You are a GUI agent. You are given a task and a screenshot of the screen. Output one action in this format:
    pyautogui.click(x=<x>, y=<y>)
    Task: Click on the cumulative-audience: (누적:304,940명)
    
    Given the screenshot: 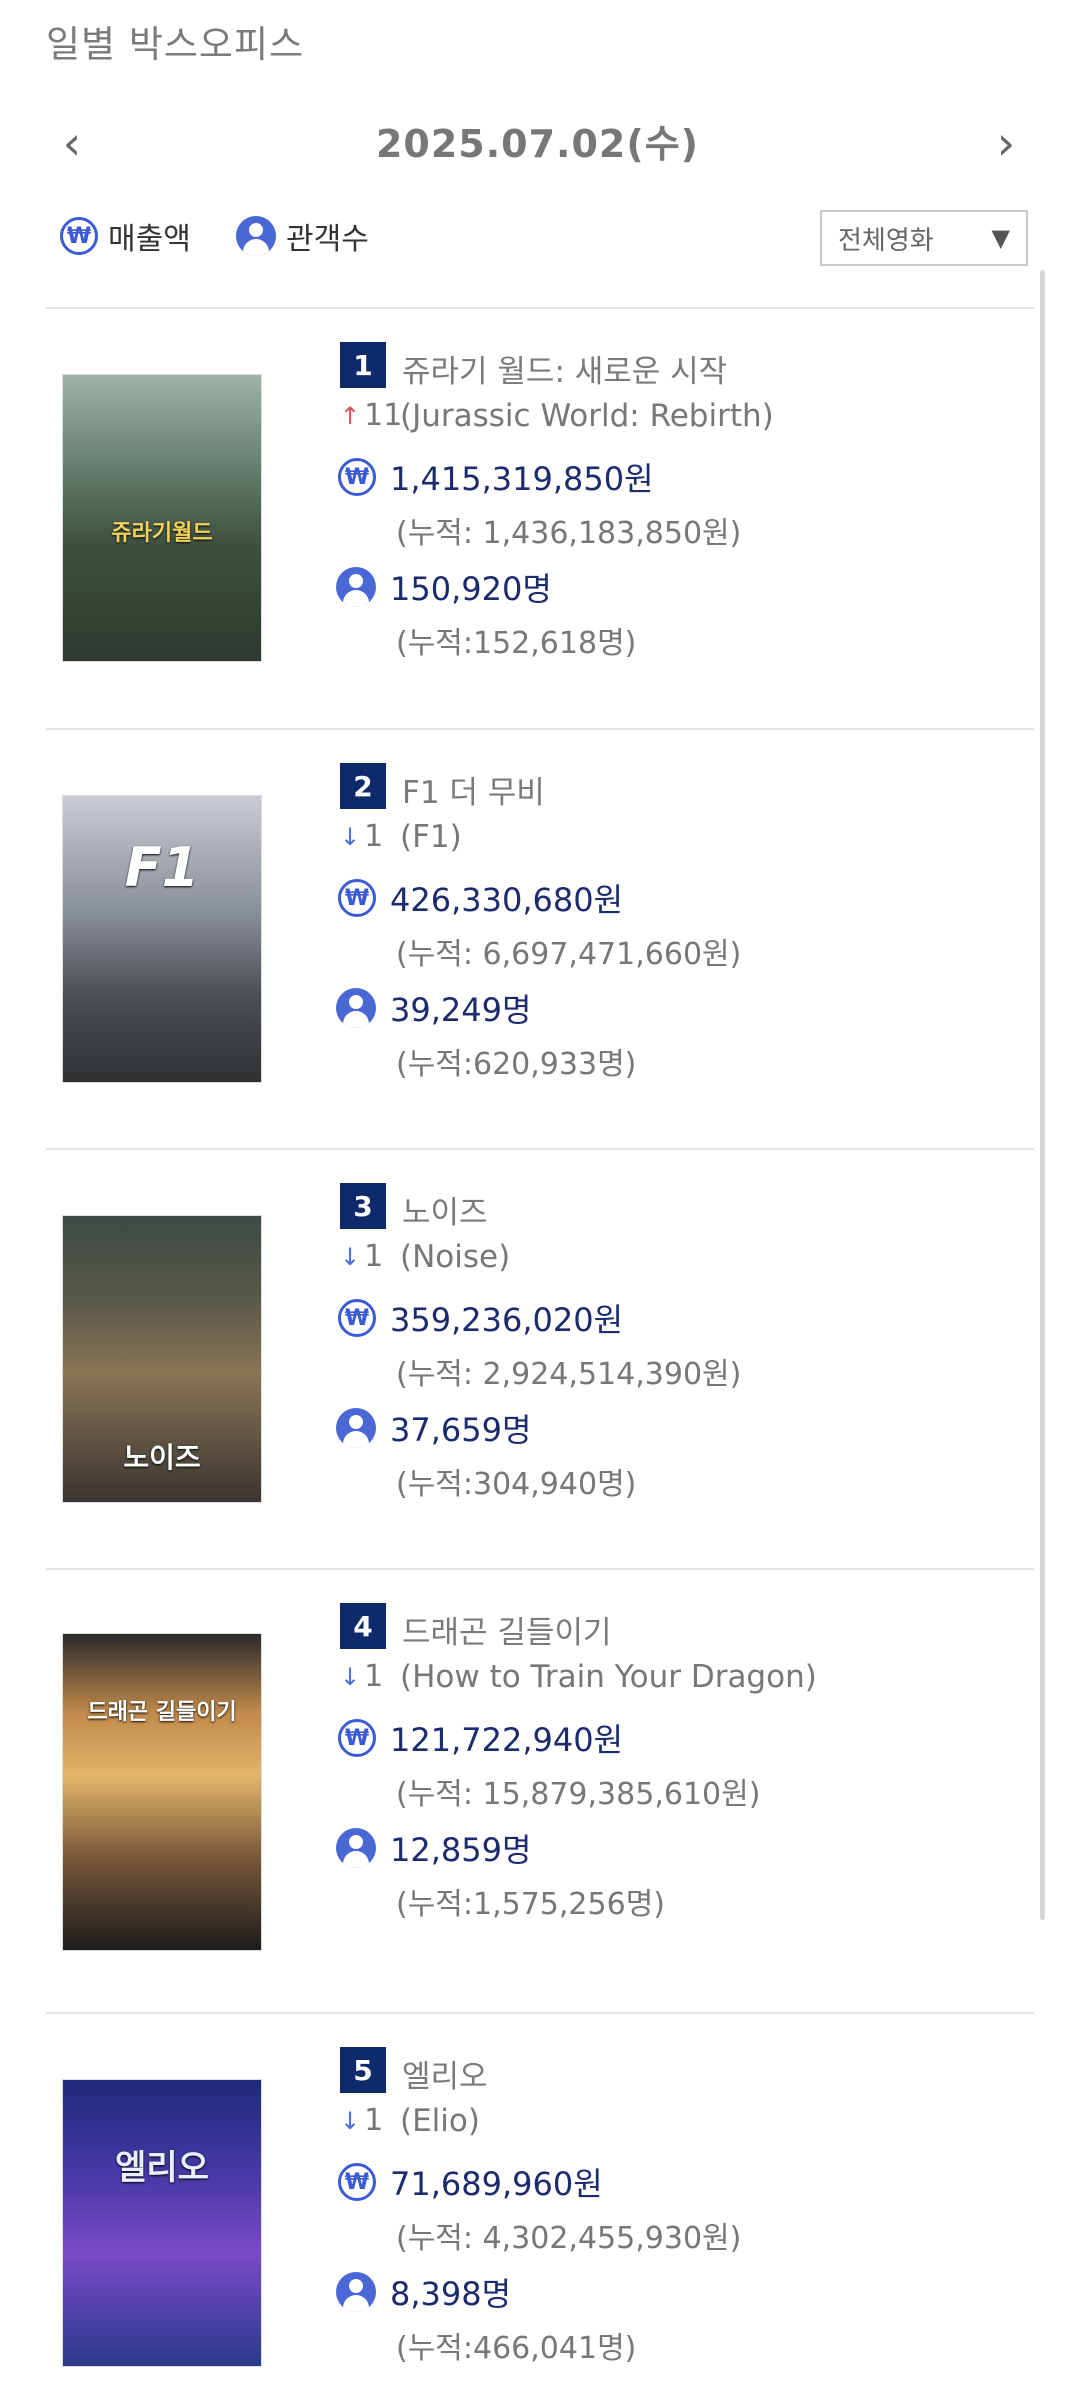 What is the action you would take?
    pyautogui.click(x=516, y=1484)
    